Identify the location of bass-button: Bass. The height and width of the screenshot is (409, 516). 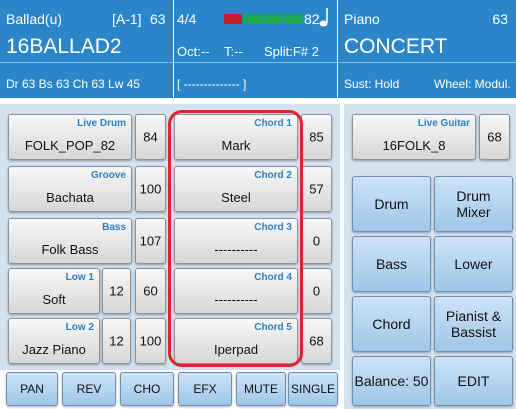
(391, 264).